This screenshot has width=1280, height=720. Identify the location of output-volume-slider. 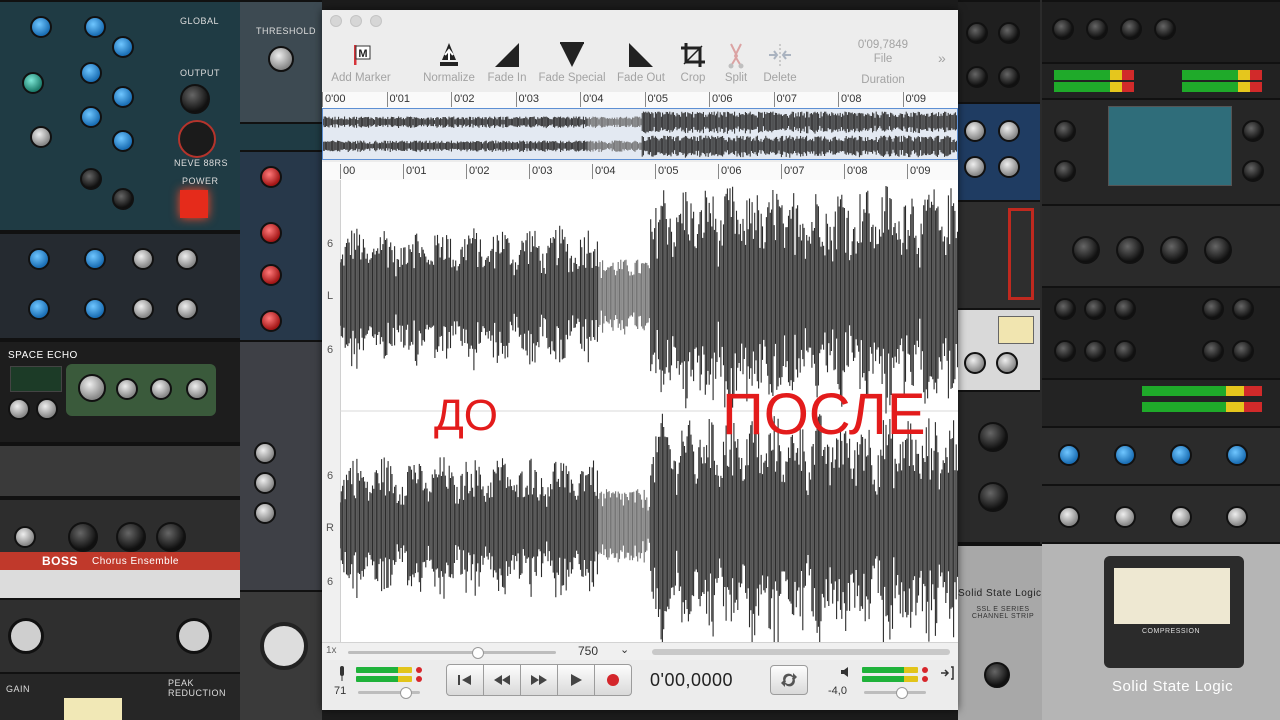
(895, 693).